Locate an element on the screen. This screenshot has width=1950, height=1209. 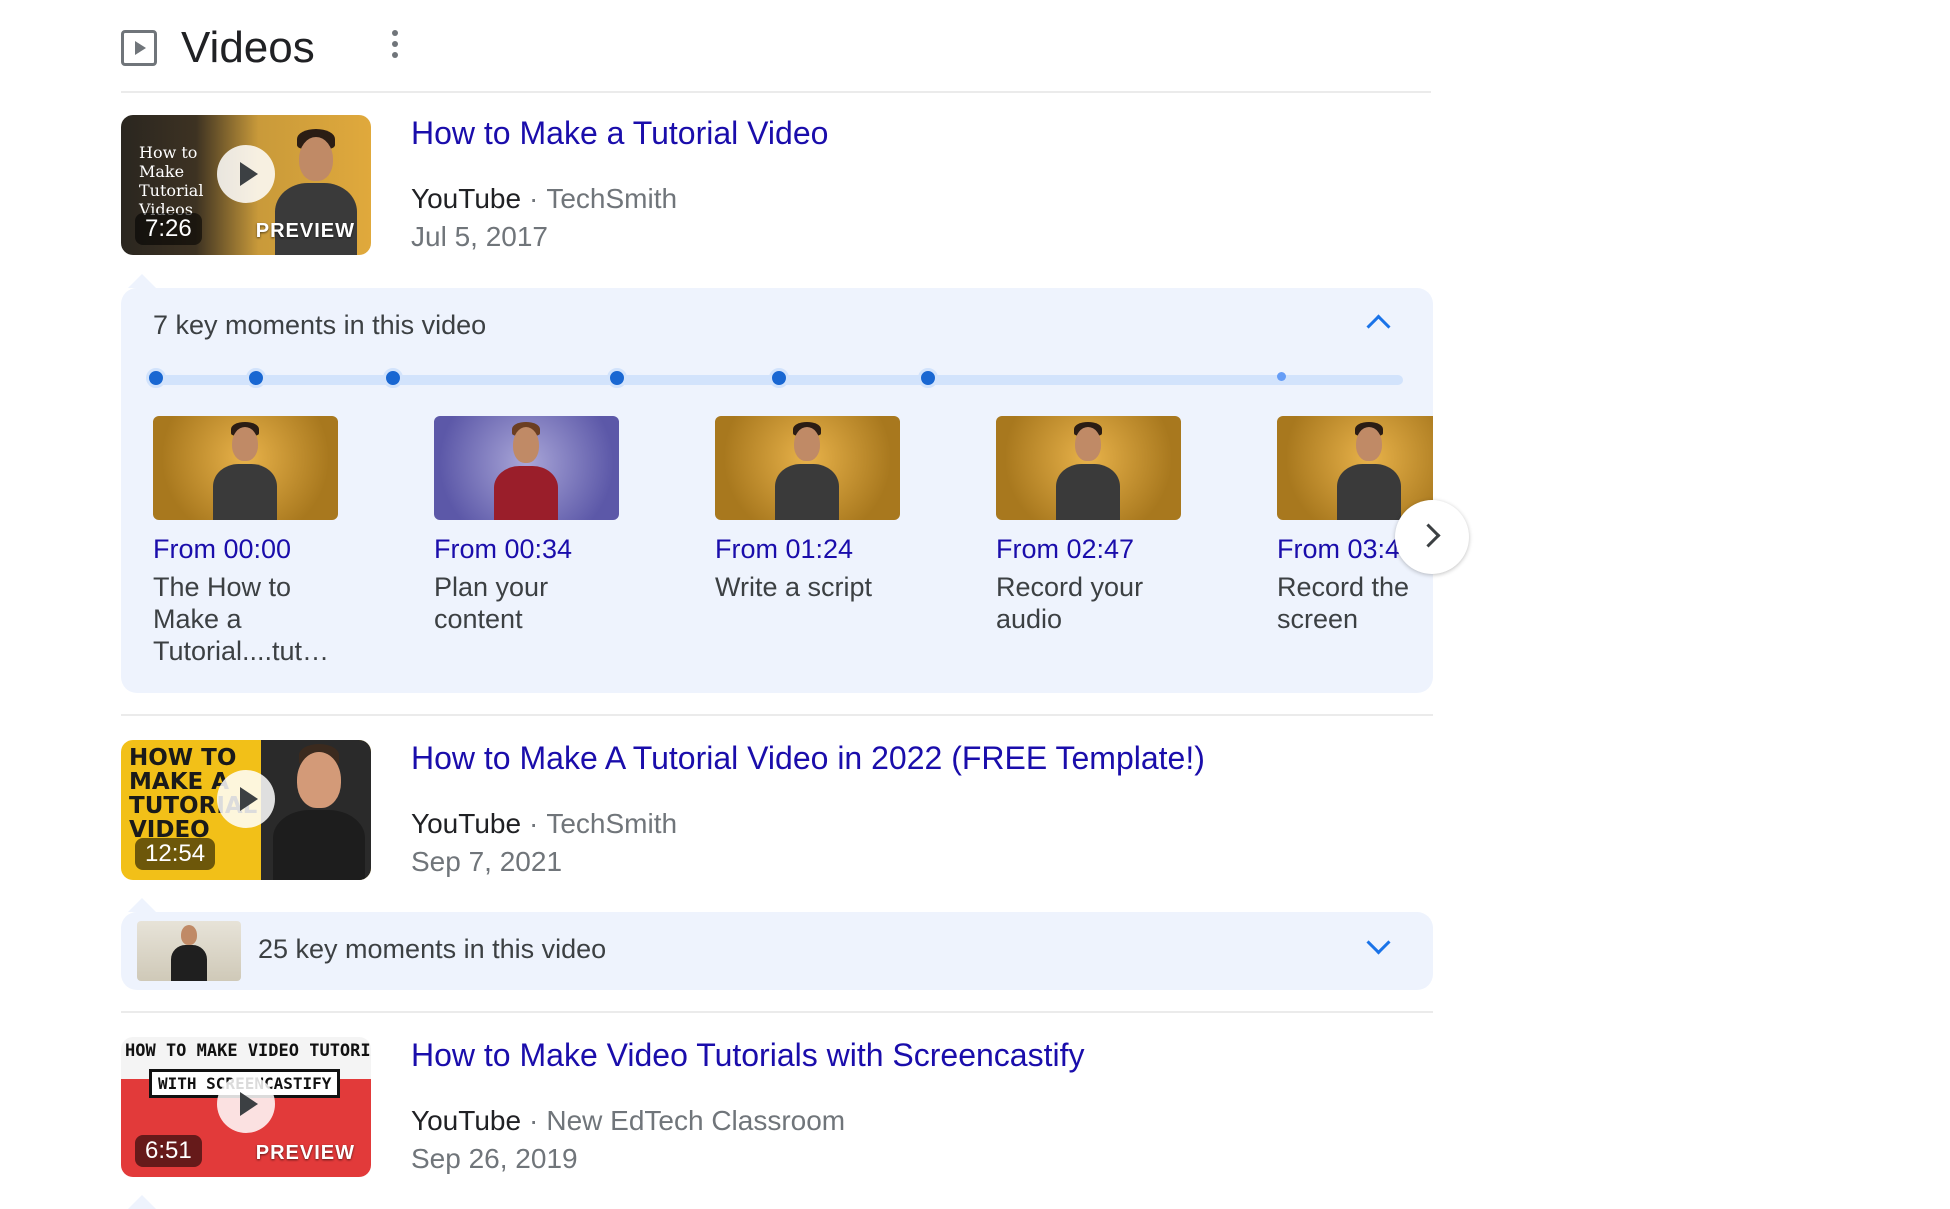
video-title-link: How to Make a Tutorial Video is located at coordinates (619, 133).